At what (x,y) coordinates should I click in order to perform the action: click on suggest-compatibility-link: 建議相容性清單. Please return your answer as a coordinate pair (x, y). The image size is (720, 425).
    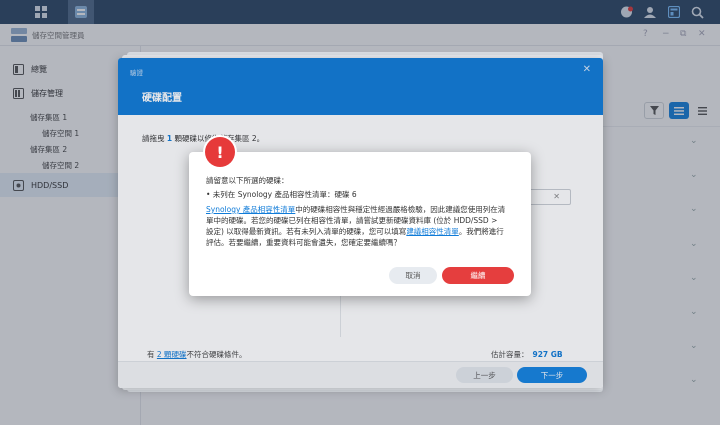
    Looking at the image, I should click on (432, 231).